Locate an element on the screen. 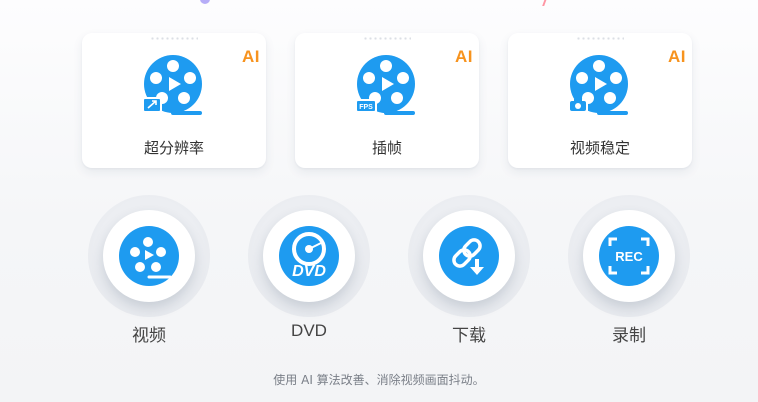 This screenshot has width=758, height=402. download-button is located at coordinates (469, 256).